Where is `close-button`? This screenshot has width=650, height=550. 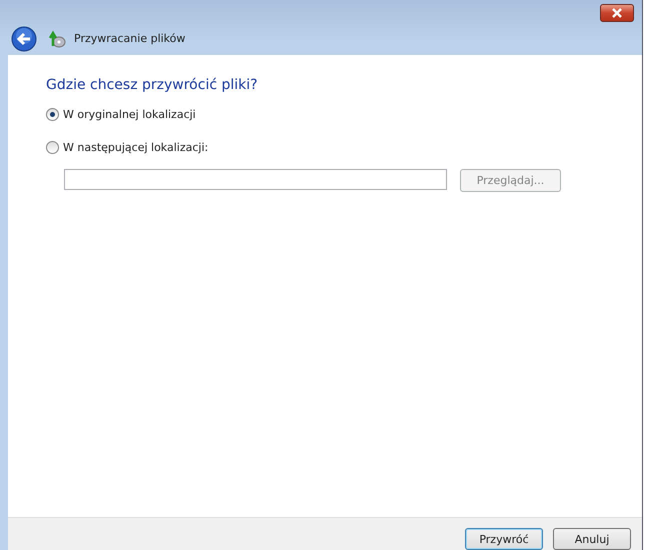
close-button is located at coordinates (617, 13).